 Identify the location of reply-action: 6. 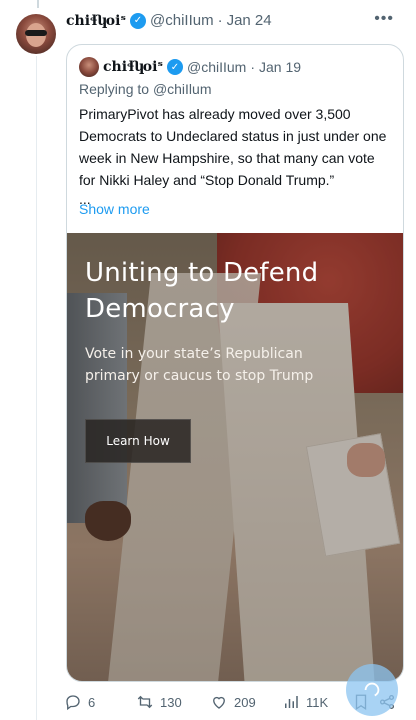
(79, 702).